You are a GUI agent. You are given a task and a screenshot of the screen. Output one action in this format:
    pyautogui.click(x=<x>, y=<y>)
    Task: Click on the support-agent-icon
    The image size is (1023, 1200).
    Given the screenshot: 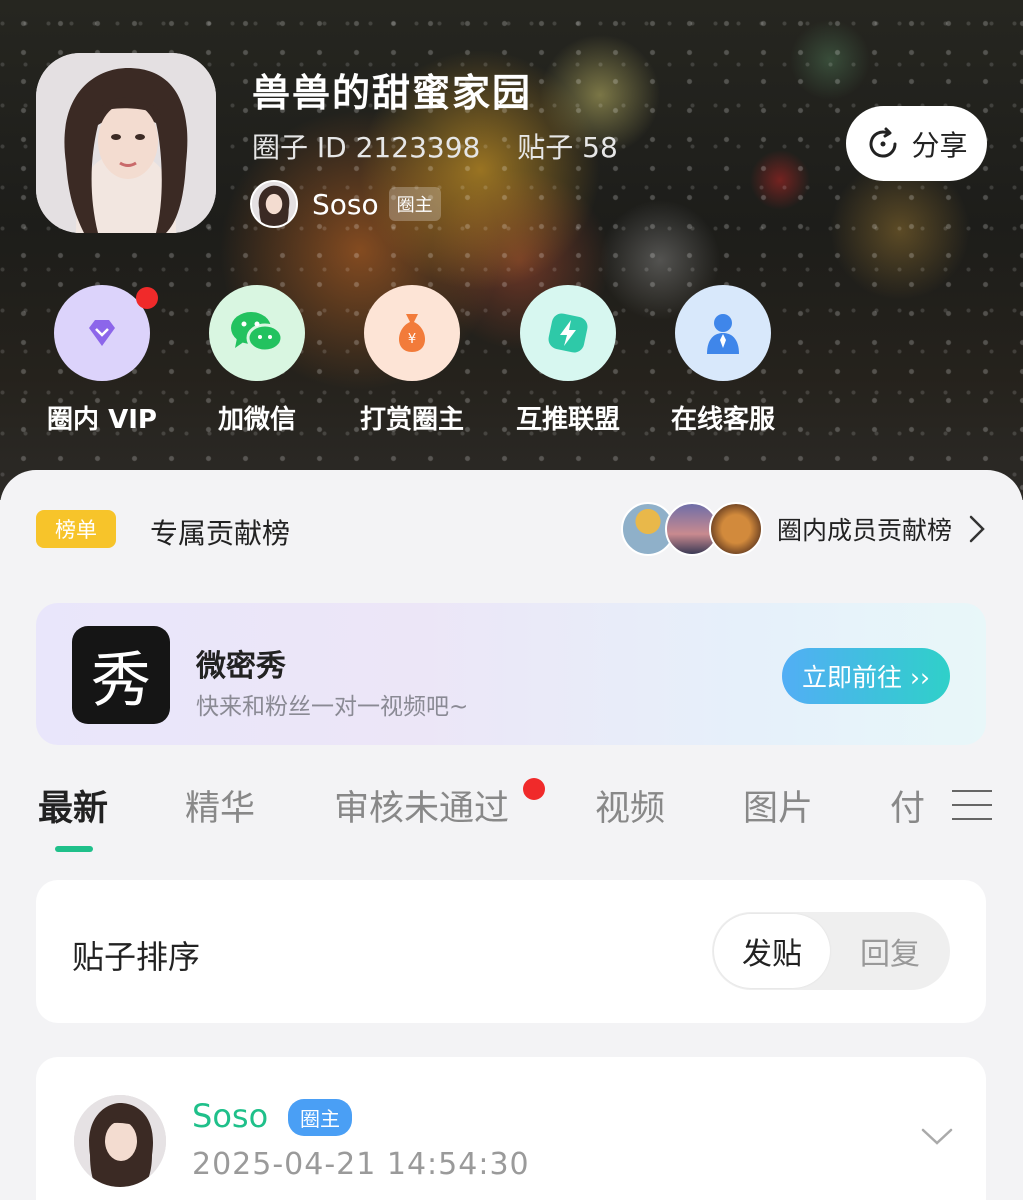 What is the action you would take?
    pyautogui.click(x=723, y=333)
    